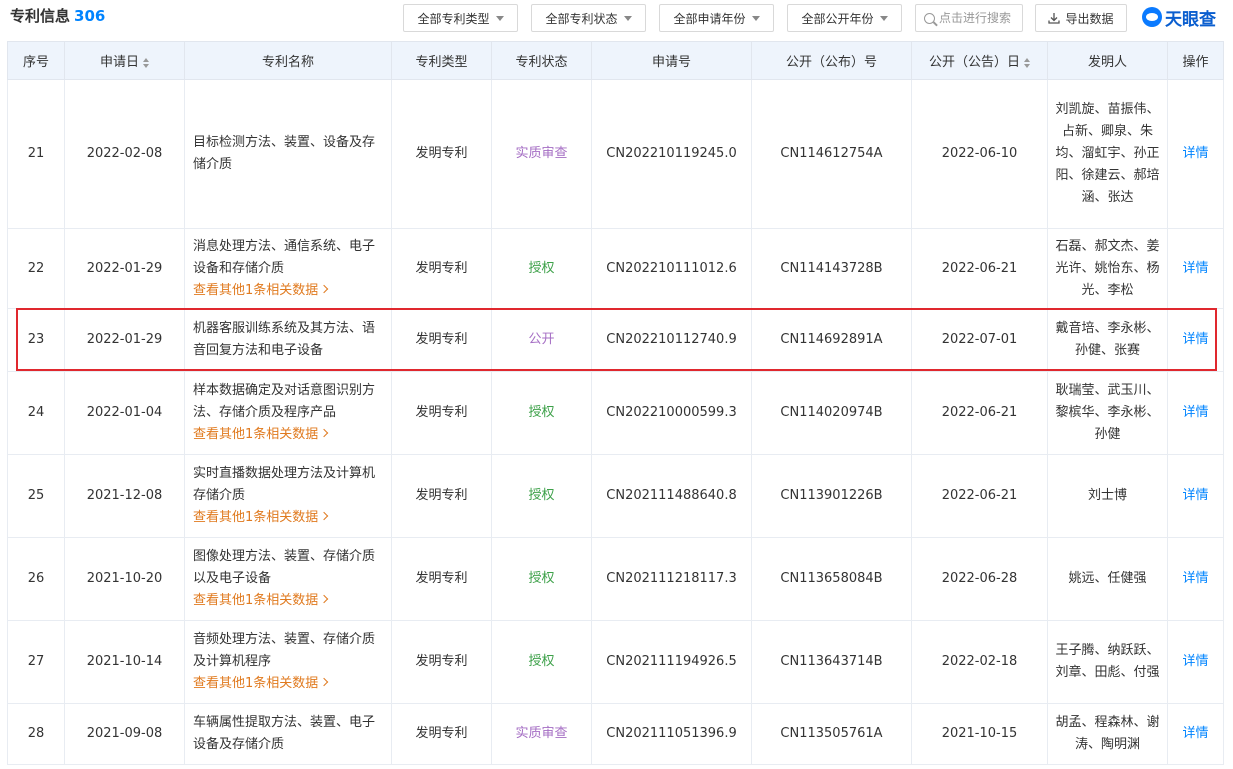 This screenshot has width=1233, height=769. I want to click on cell-seq: 24, so click(36, 413).